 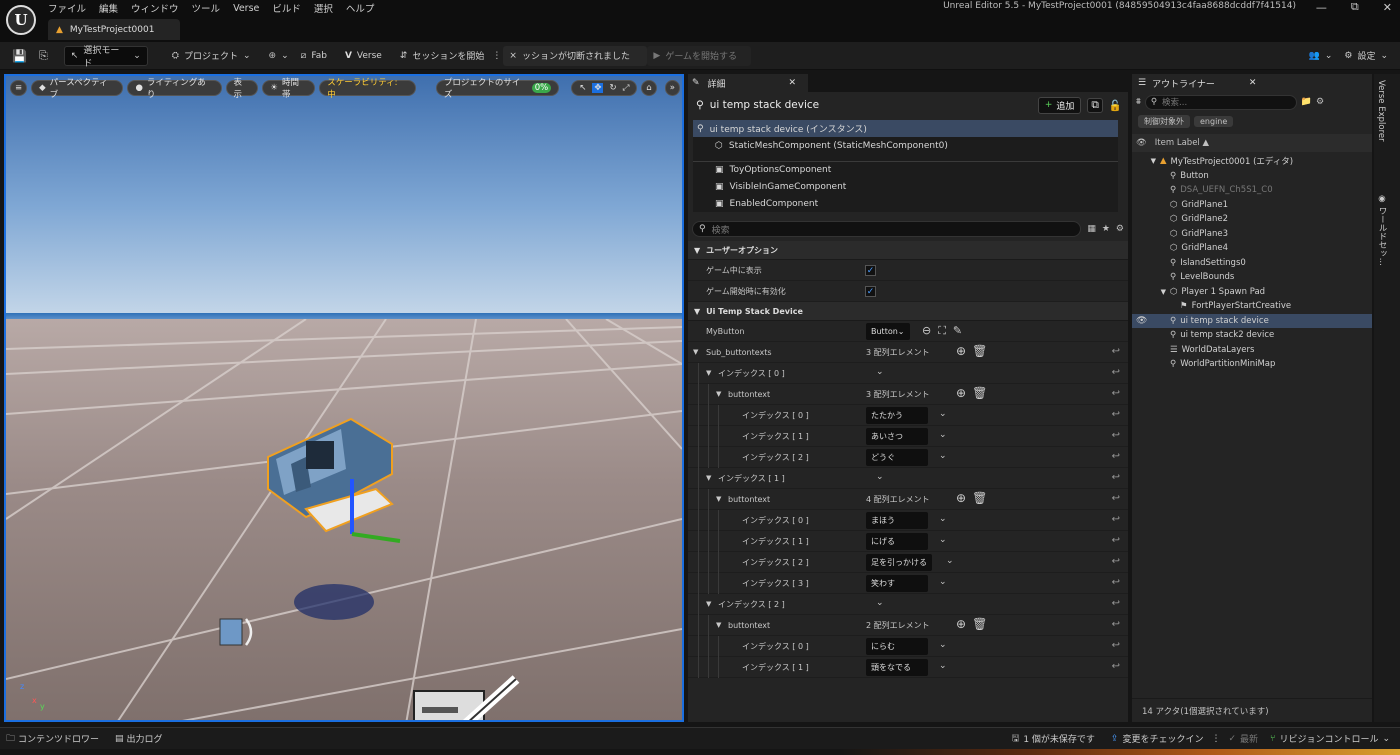 I want to click on show-button: 表示, so click(x=242, y=89).